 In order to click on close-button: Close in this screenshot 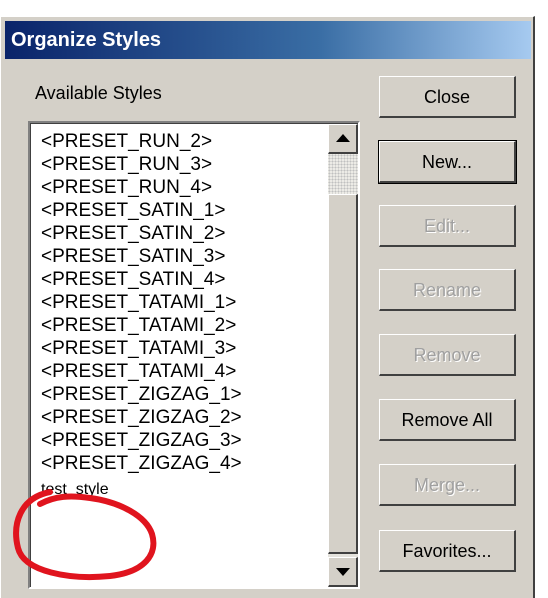, I will do `click(447, 97)`.